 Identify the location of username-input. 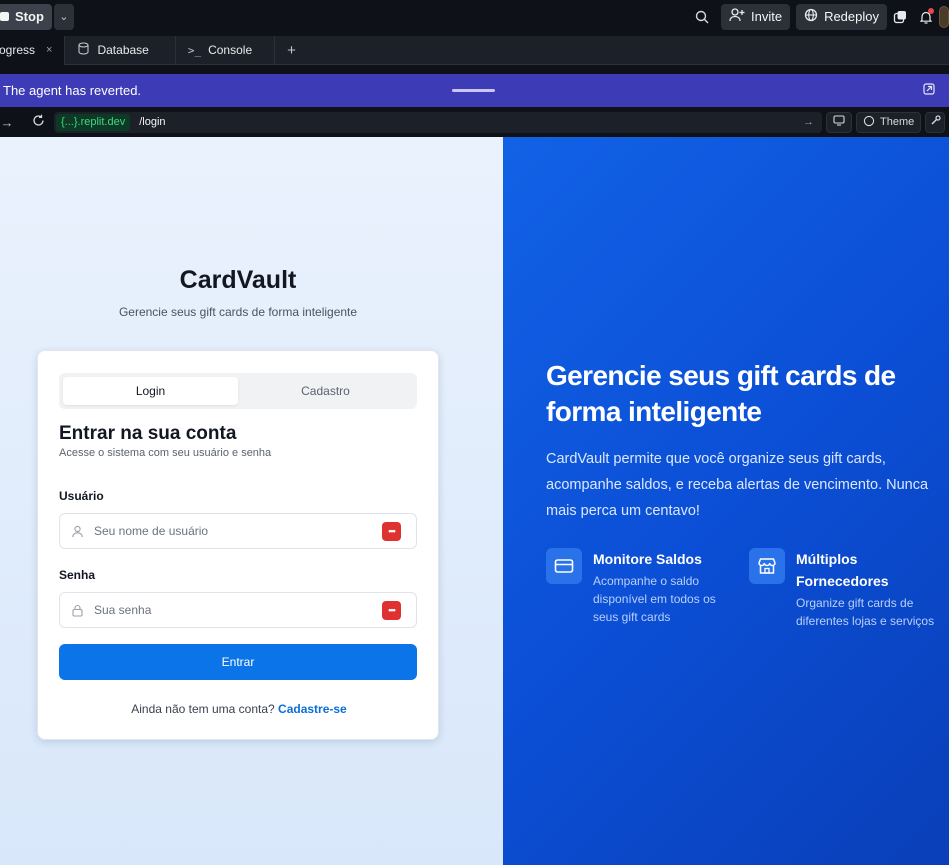
(238, 531).